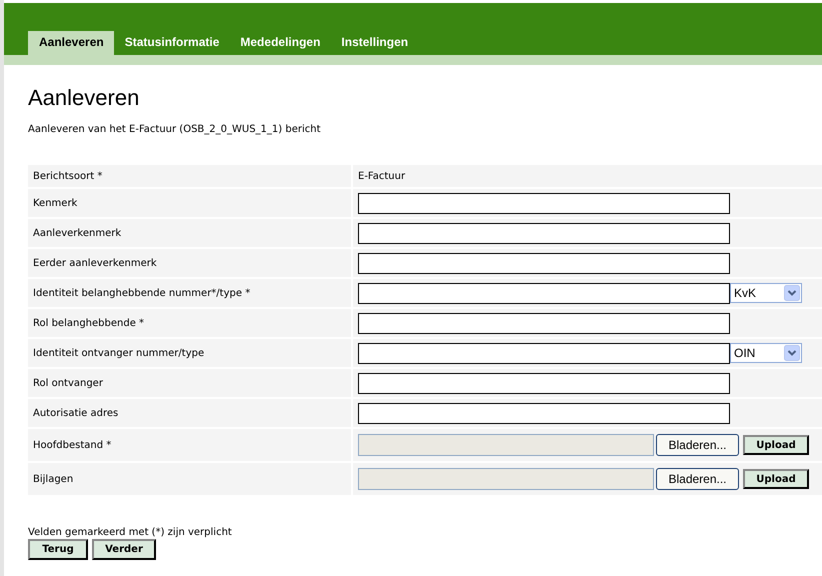 The height and width of the screenshot is (576, 822). I want to click on field-label: Autorisatie adres, so click(189, 413).